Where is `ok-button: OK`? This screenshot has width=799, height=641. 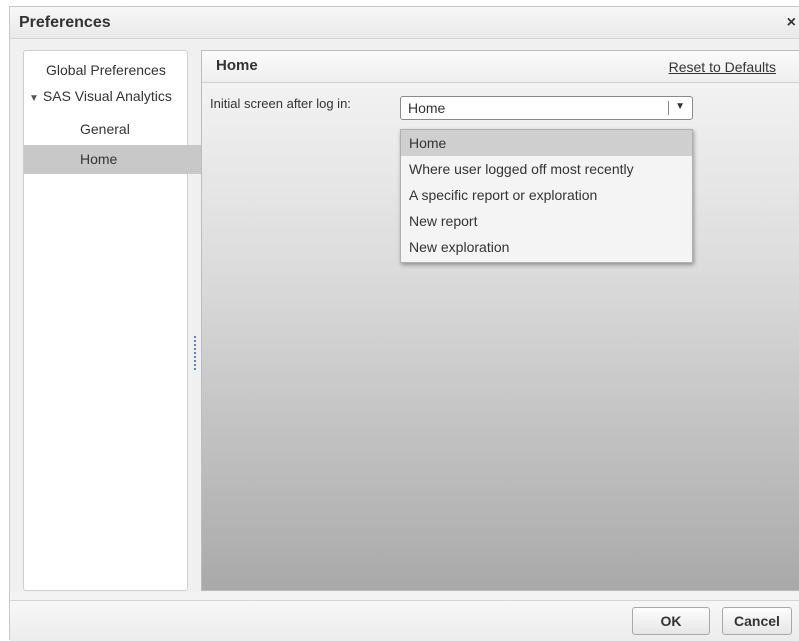
ok-button: OK is located at coordinates (671, 621).